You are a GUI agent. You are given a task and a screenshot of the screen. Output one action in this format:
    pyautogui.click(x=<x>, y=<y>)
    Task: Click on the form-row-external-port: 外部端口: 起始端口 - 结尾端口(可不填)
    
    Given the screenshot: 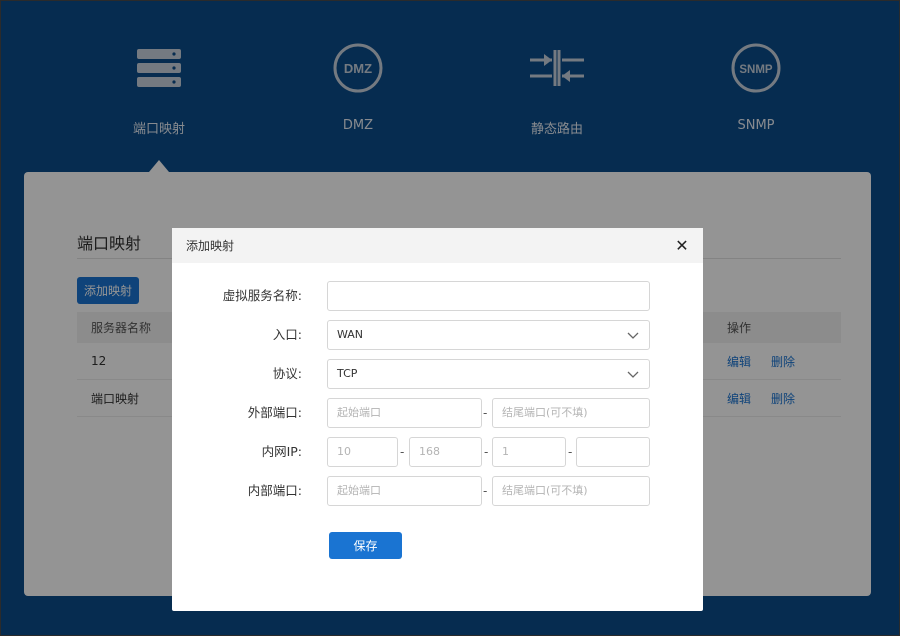 What is the action you would take?
    pyautogui.click(x=437, y=413)
    